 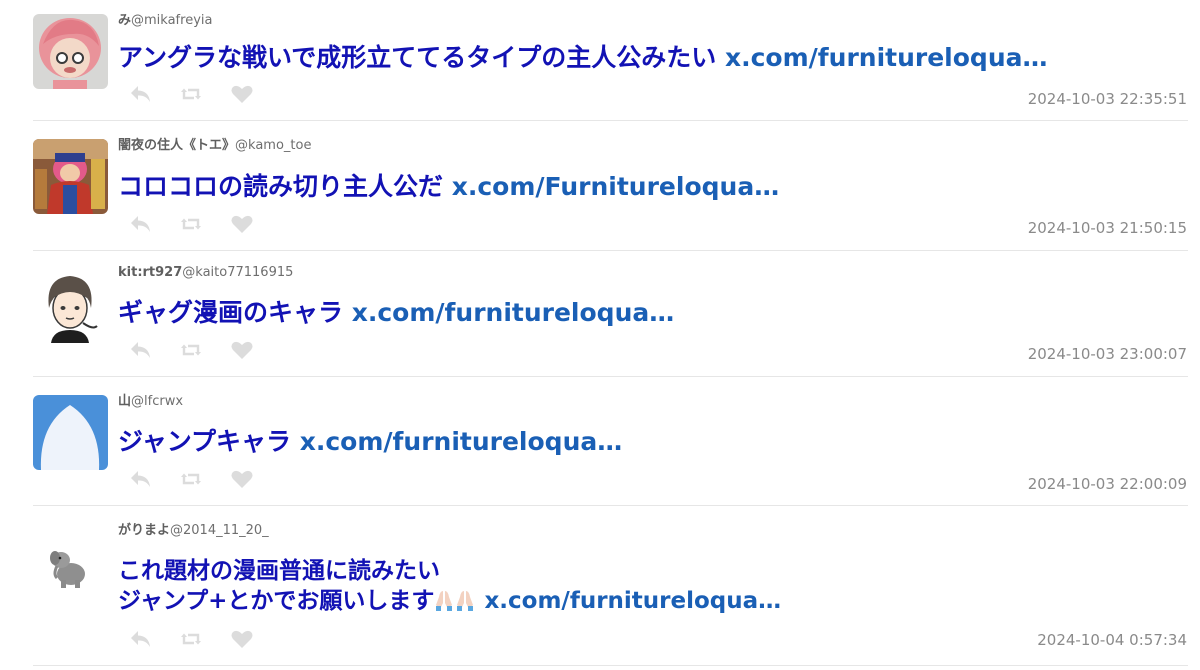 What do you see at coordinates (205, 441) in the screenshot?
I see `tweet-text-content: ジャンプキャラ` at bounding box center [205, 441].